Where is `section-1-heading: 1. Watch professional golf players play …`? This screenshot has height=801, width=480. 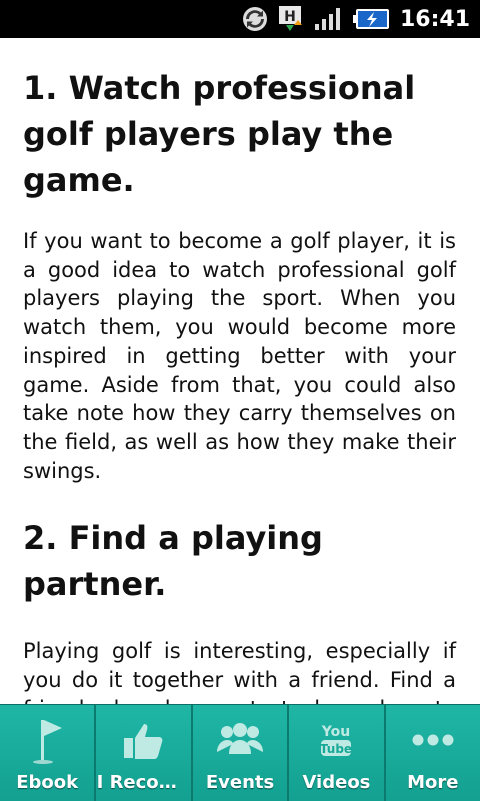
section-1-heading: 1. Watch professional golf players play … is located at coordinates (219, 134).